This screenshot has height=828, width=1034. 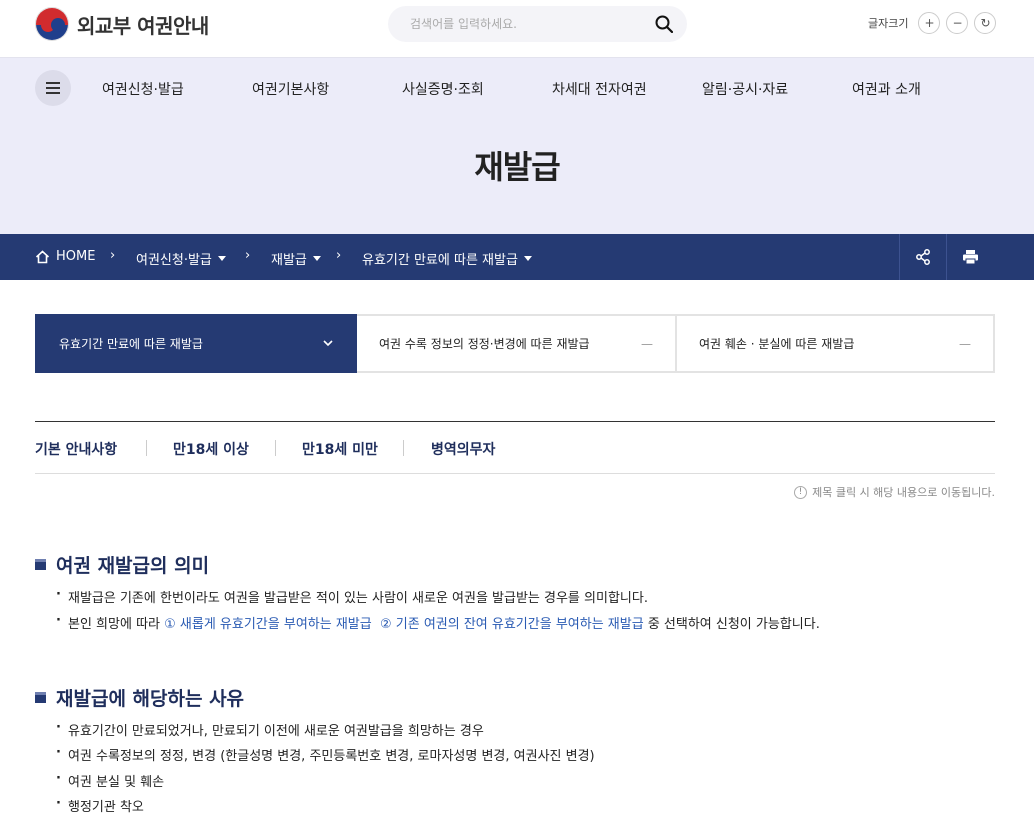 I want to click on tab-expiry-reissue: 유효기간 만료에 따른 재발급, so click(x=196, y=343).